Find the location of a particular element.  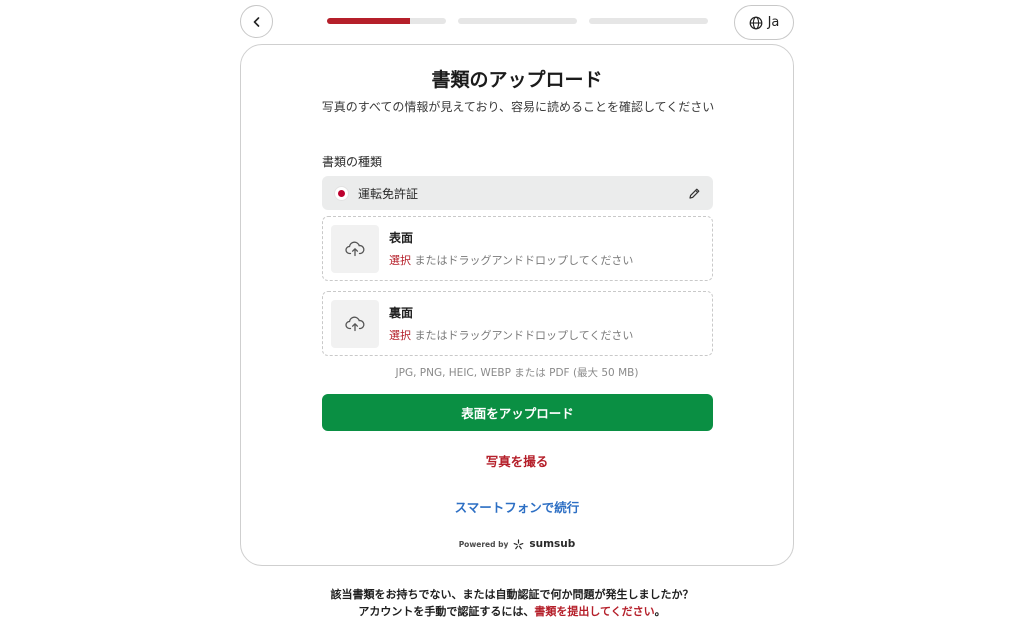

submit-documents-link: 書類を提出してください is located at coordinates (594, 611).